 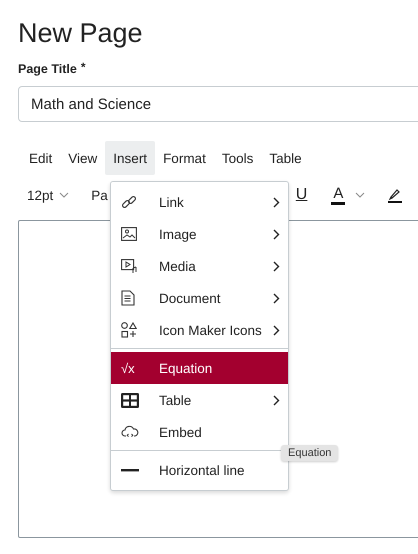 What do you see at coordinates (199, 400) in the screenshot?
I see `menu-item: Table` at bounding box center [199, 400].